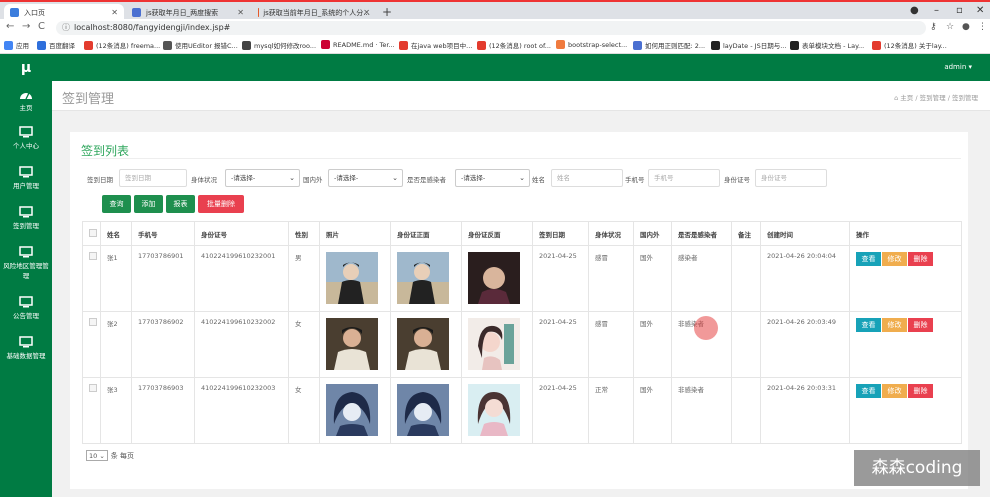 The image size is (990, 497). I want to click on sidebar-item-label: 风险地区管理管理, so click(26, 271).